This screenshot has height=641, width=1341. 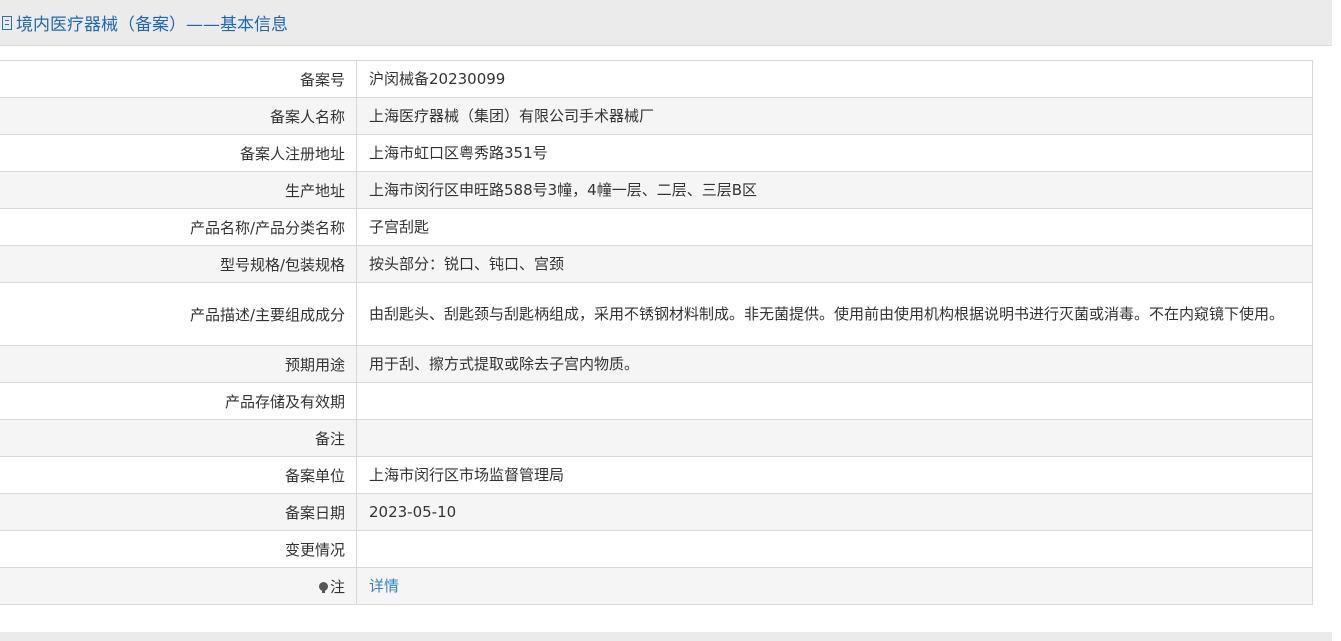 I want to click on table-row: 型号规格/包装规格 按头部分：锐口、钝口、宫颈, so click(x=656, y=264).